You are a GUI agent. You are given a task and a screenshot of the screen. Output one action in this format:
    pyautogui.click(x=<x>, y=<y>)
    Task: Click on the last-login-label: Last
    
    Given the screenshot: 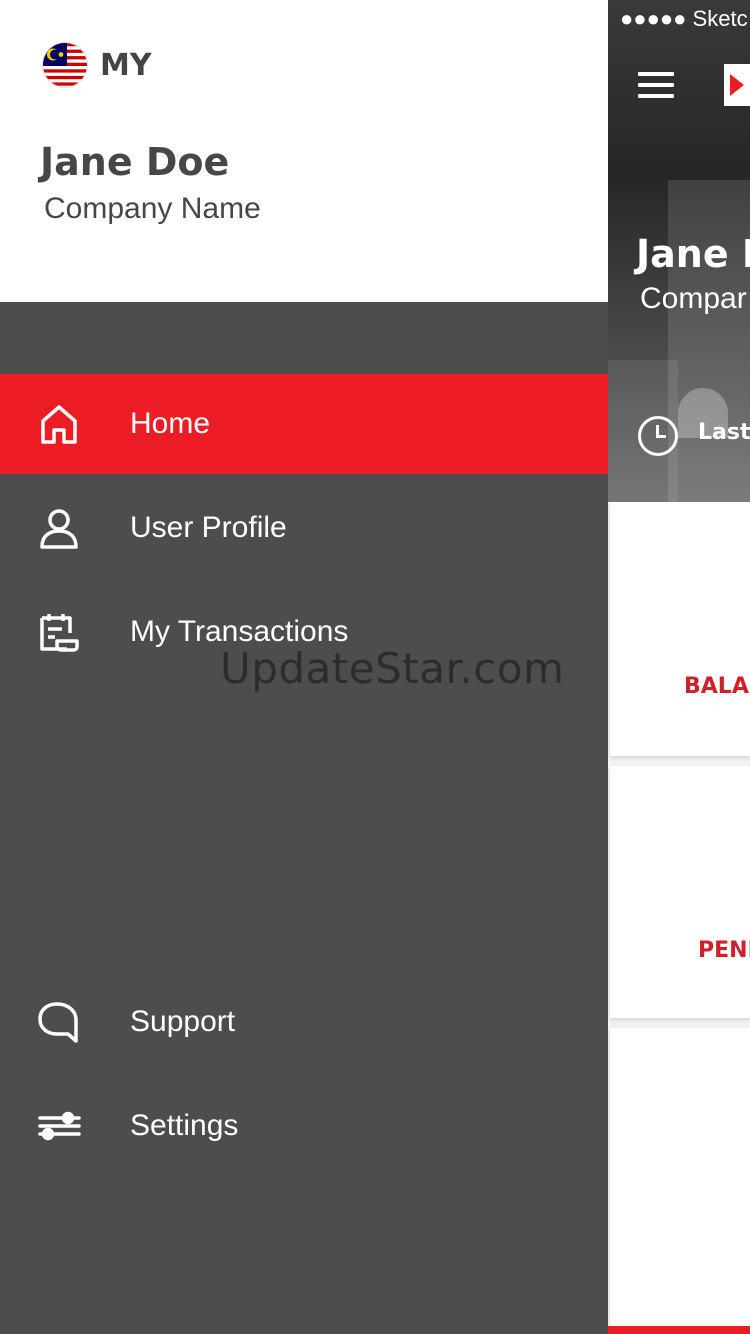 What is the action you would take?
    pyautogui.click(x=724, y=432)
    